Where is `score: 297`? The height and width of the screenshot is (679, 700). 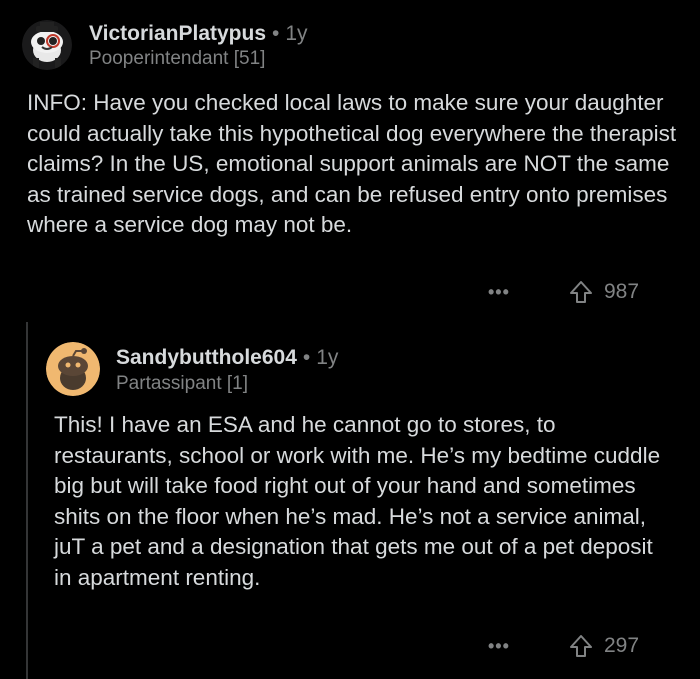 score: 297 is located at coordinates (622, 645).